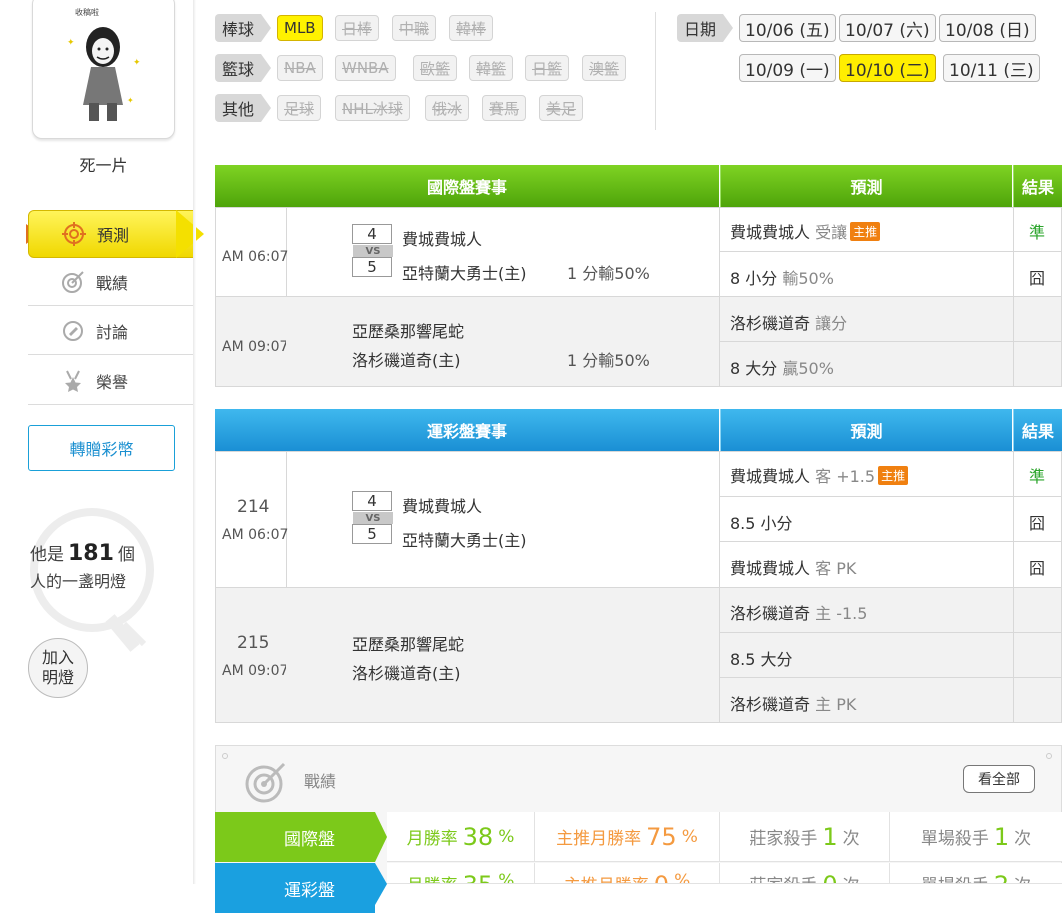 The image size is (1062, 913). What do you see at coordinates (887, 68) in the screenshot?
I see `date-chip-1010: 10/10 (二)` at bounding box center [887, 68].